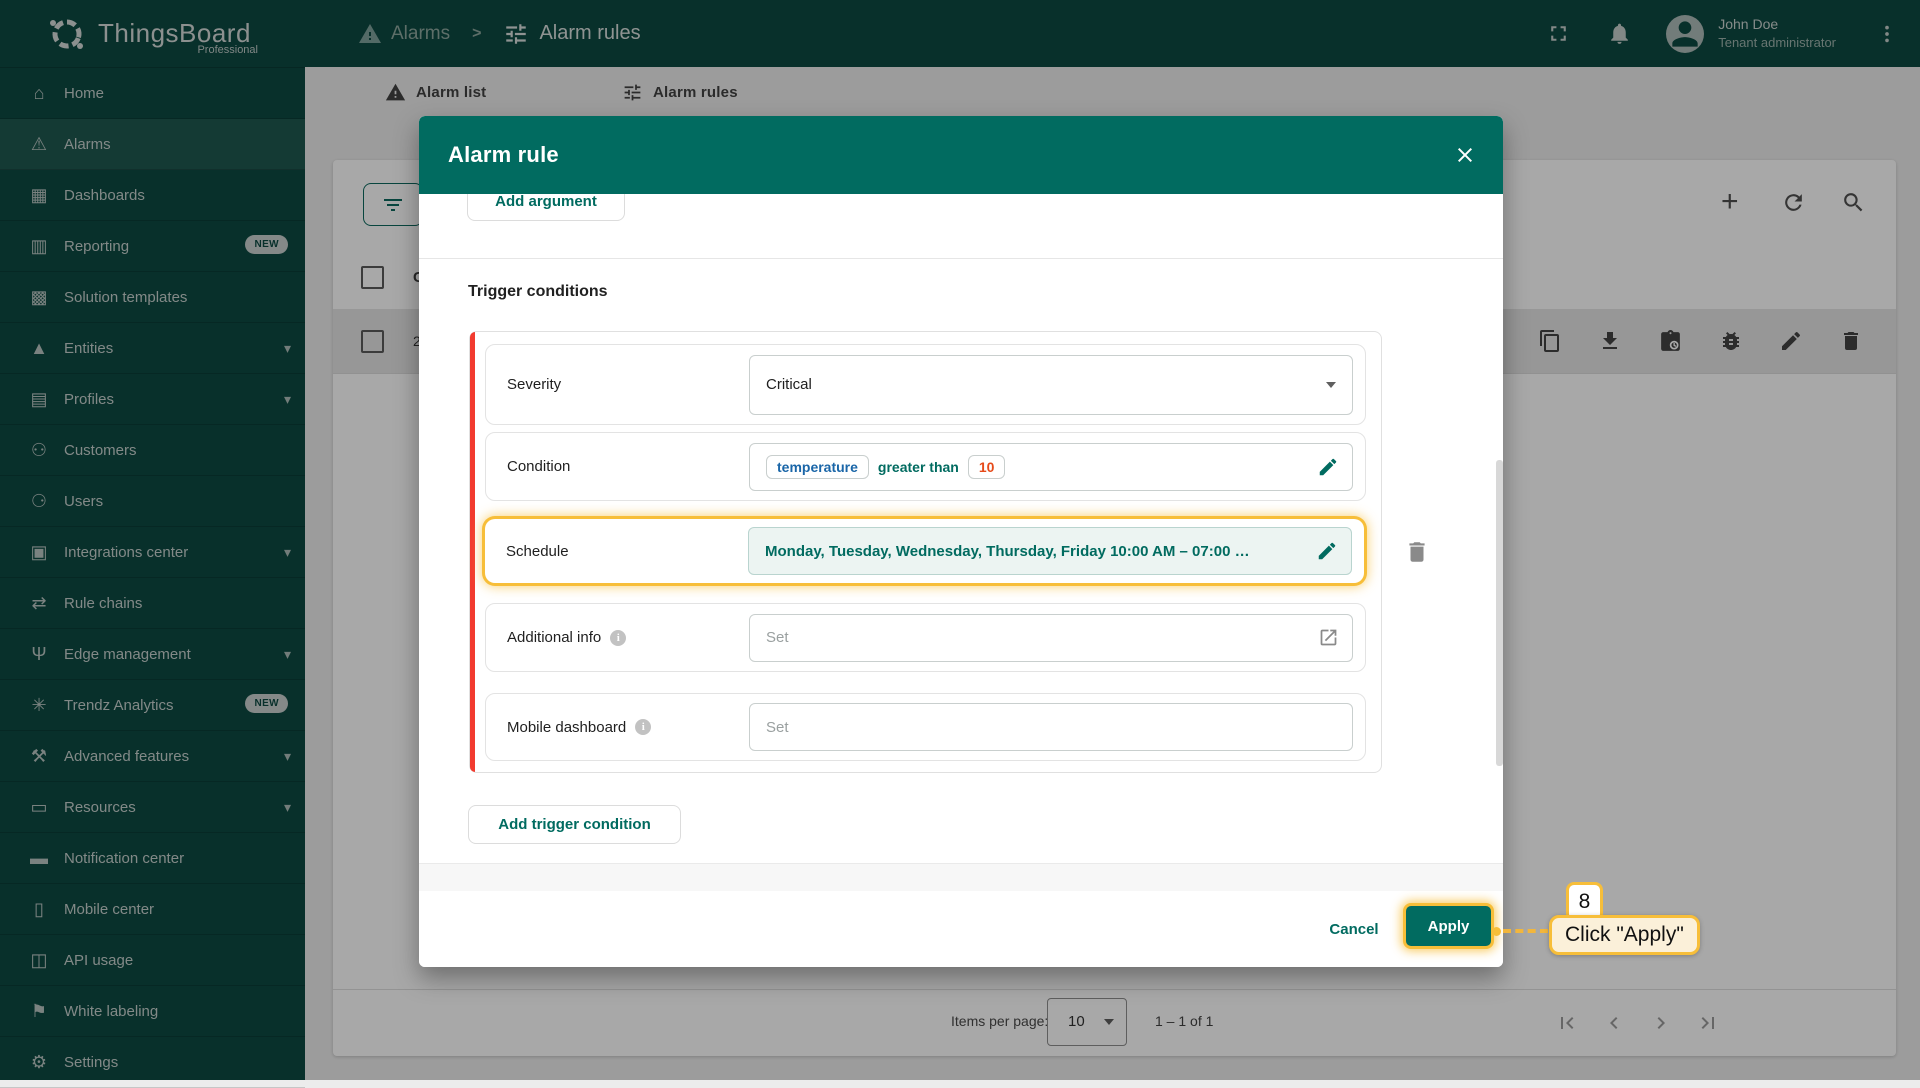 This screenshot has height=1088, width=1920. What do you see at coordinates (1417, 552) in the screenshot?
I see `delete-condition-icon` at bounding box center [1417, 552].